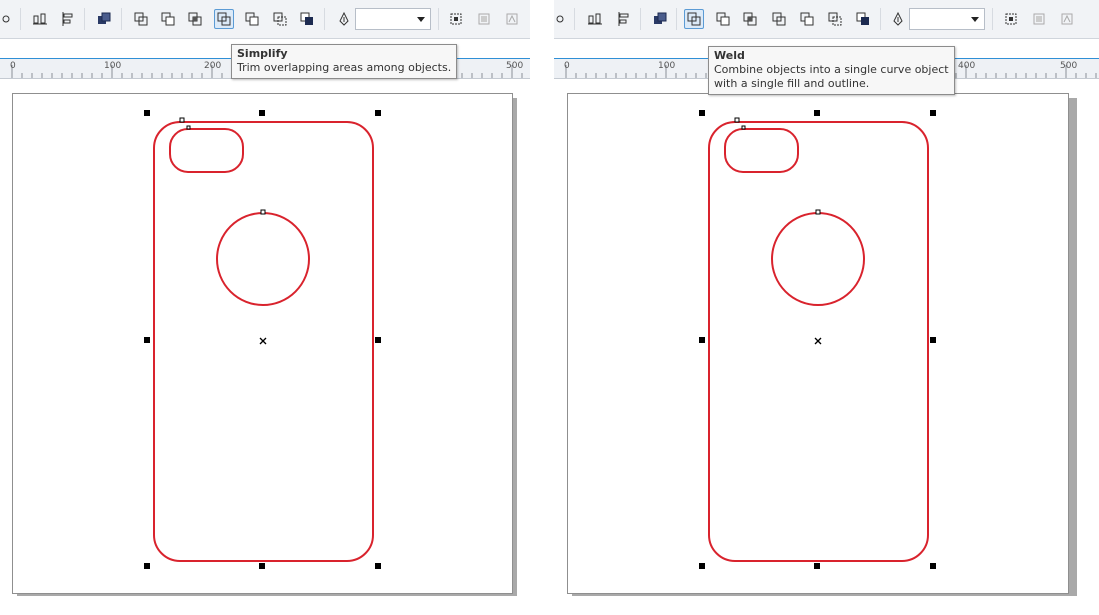 The width and height of the screenshot is (1099, 615). I want to click on tooltip-description: Trim overlapping areas among objects., so click(344, 67).